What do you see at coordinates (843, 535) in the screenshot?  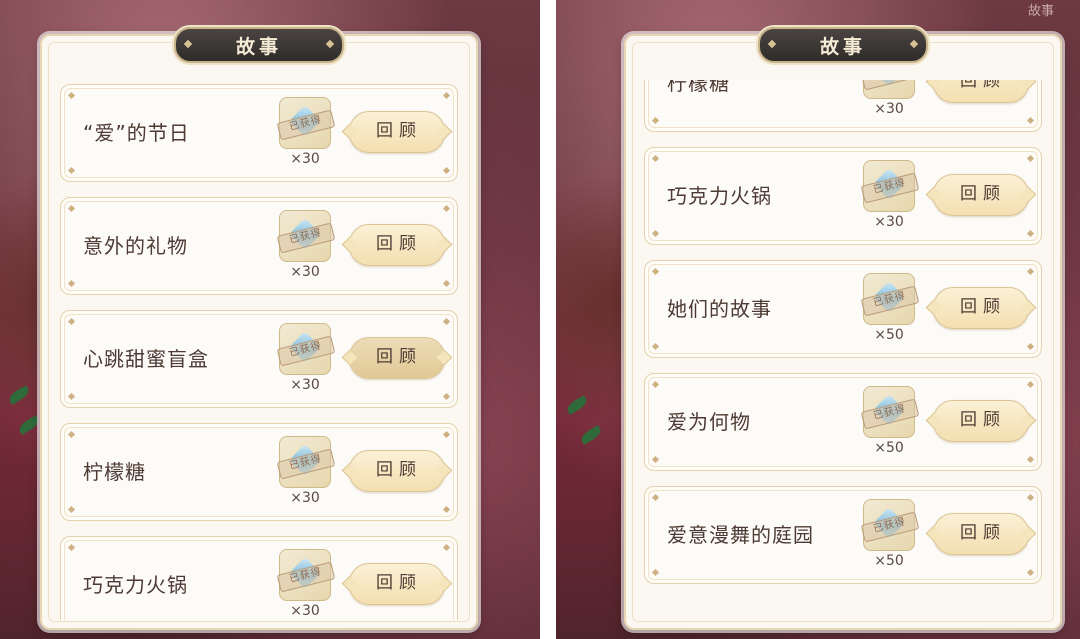 I see `story-card: 爱意漫舞的庭园 已获得 ×50 回顾` at bounding box center [843, 535].